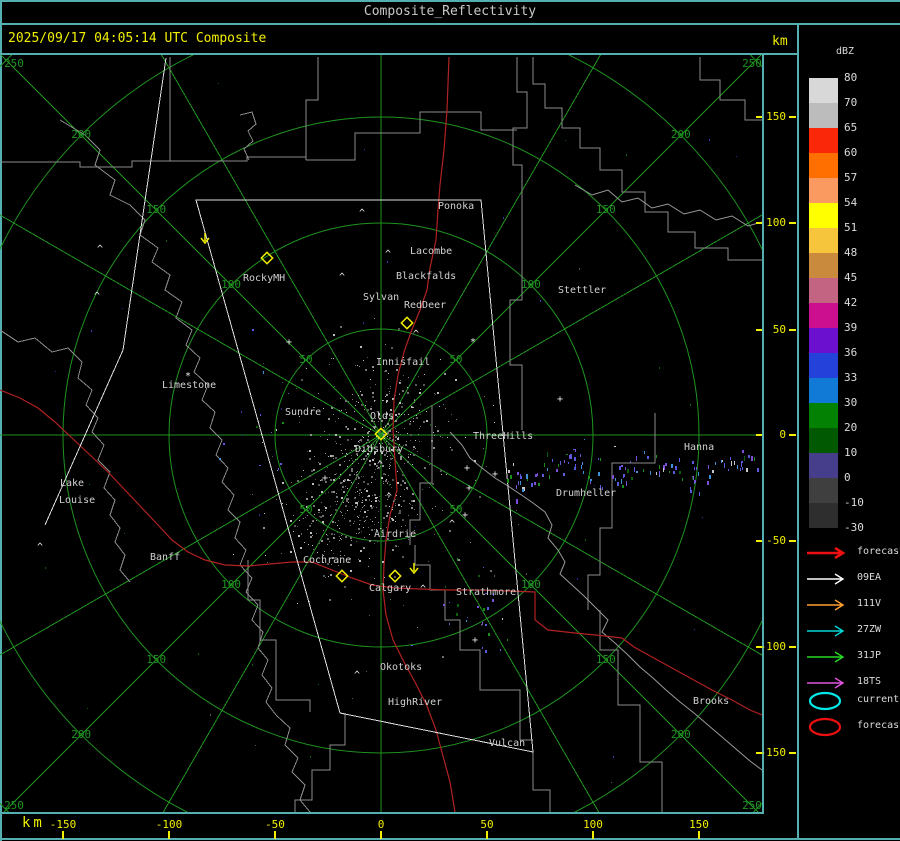  What do you see at coordinates (826, 631) in the screenshot?
I see `vector-arrow-27ZW` at bounding box center [826, 631].